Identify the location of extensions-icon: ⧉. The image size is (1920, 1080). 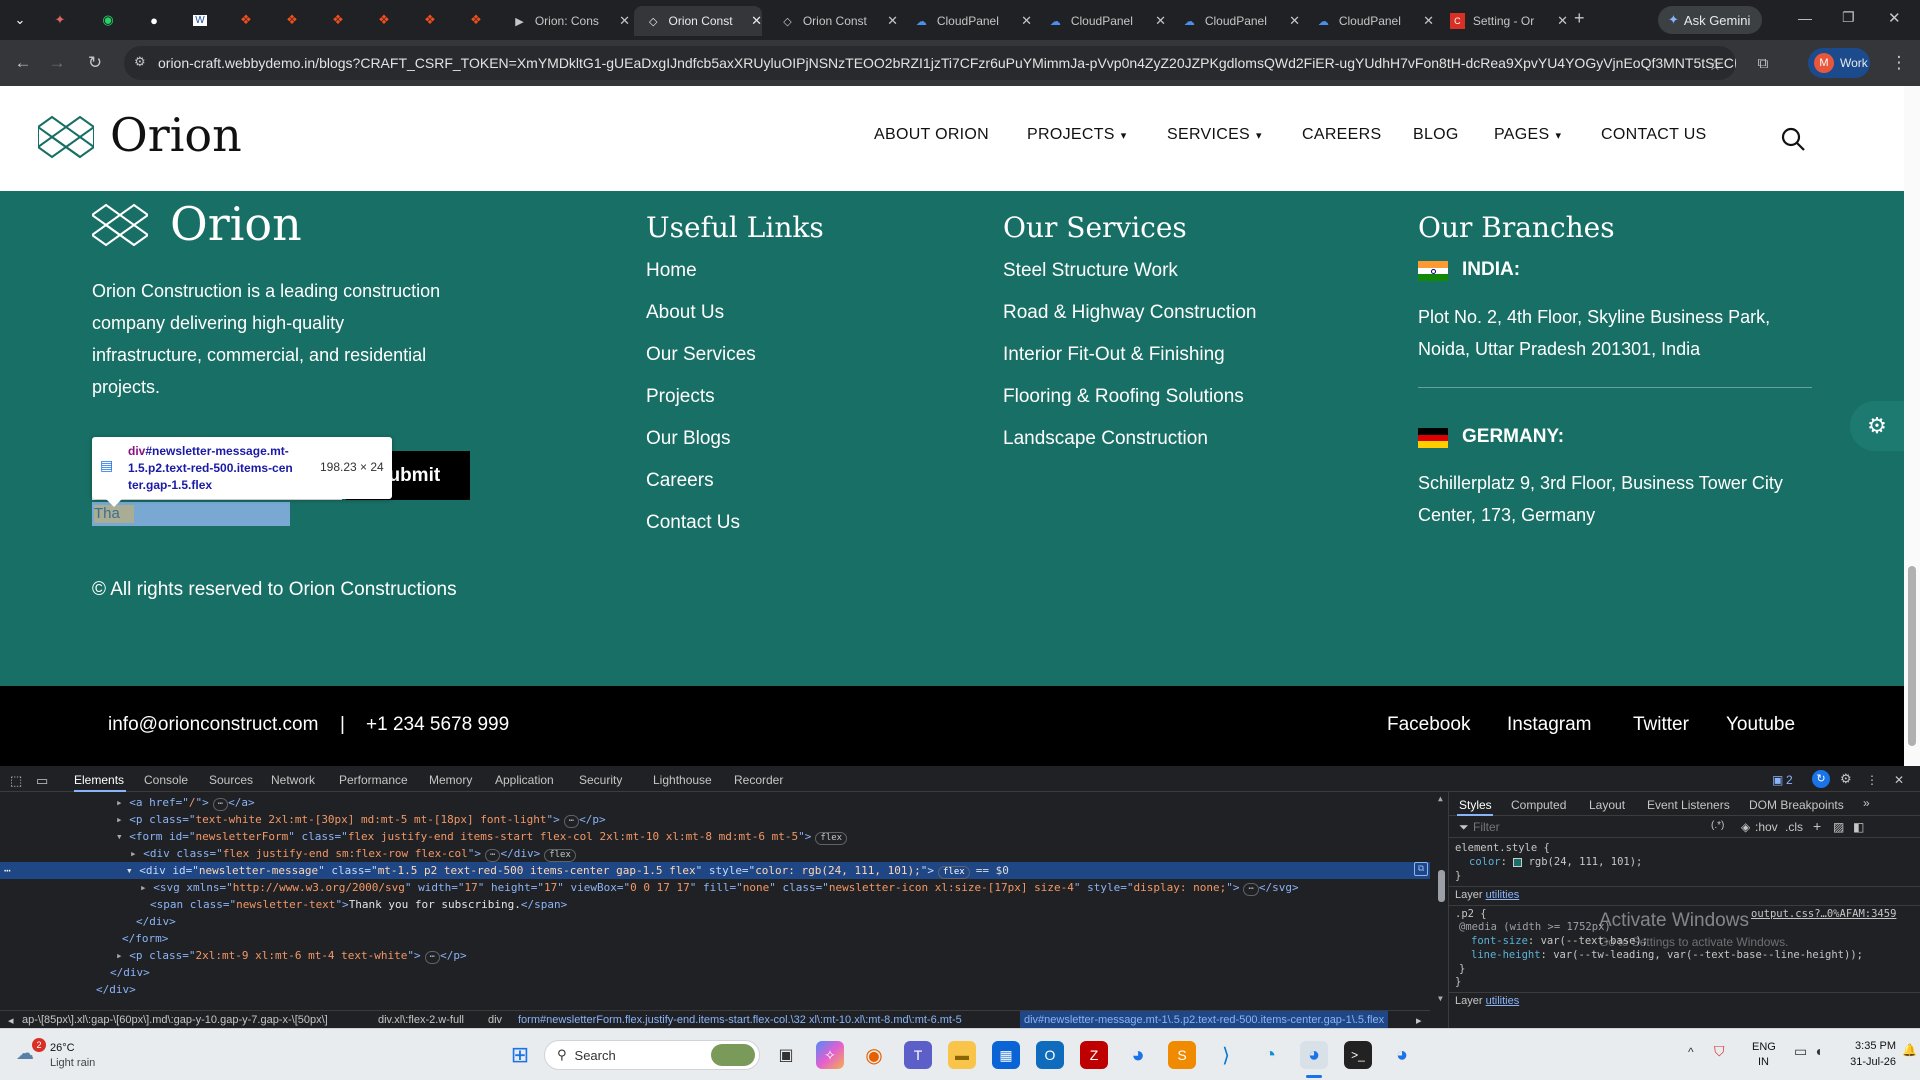
(1763, 63).